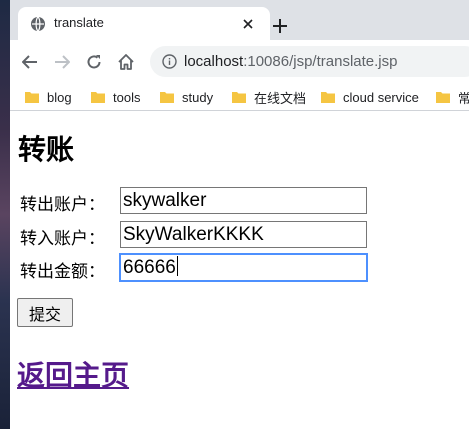  What do you see at coordinates (62, 205) in the screenshot?
I see `from-account-label: 转出账户：` at bounding box center [62, 205].